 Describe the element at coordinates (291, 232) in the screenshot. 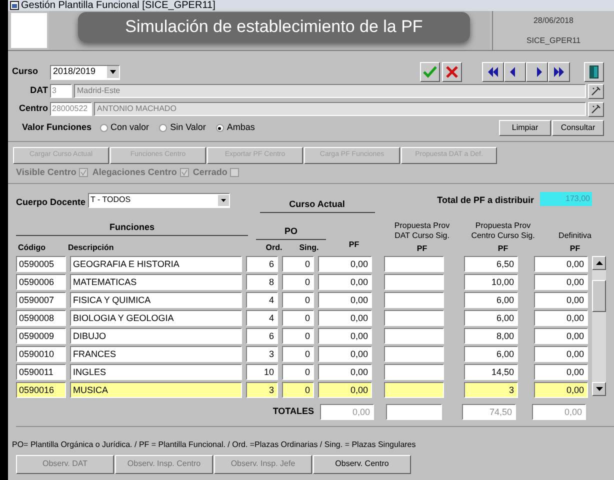

I see `po-heading: PO` at that location.